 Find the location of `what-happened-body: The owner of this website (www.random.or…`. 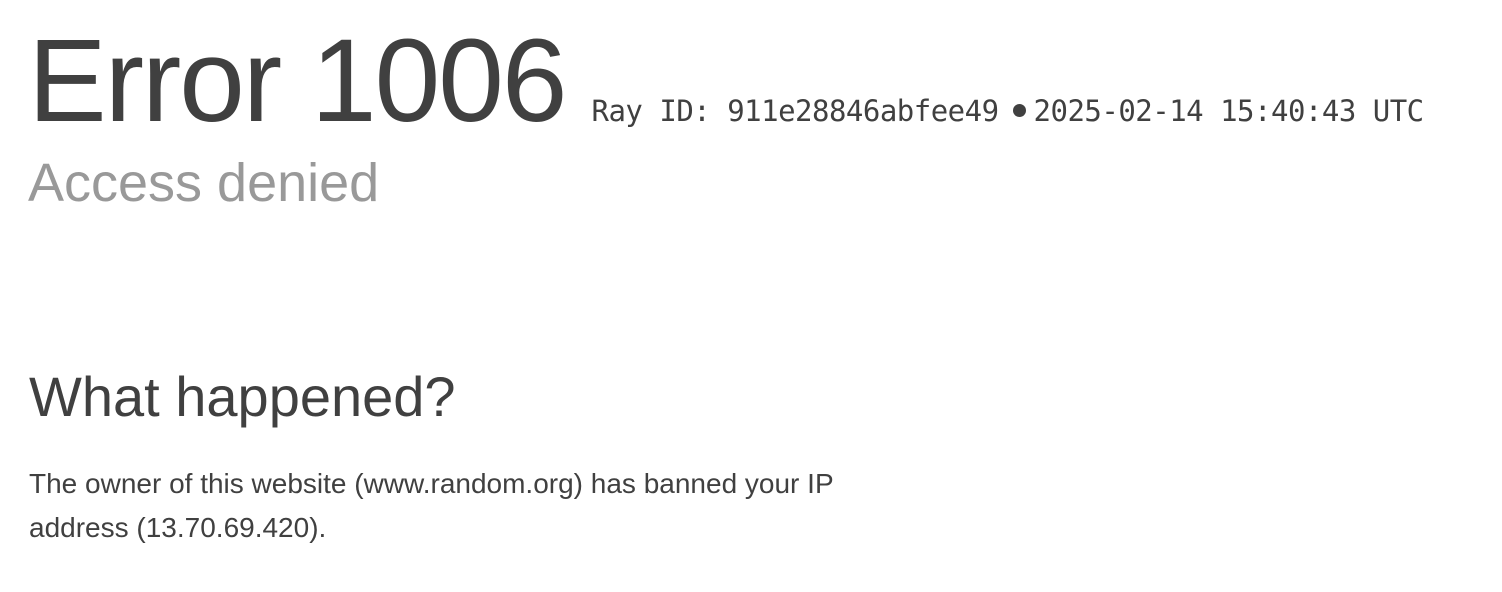

what-happened-body: The owner of this website (www.random.or… is located at coordinates (431, 505).